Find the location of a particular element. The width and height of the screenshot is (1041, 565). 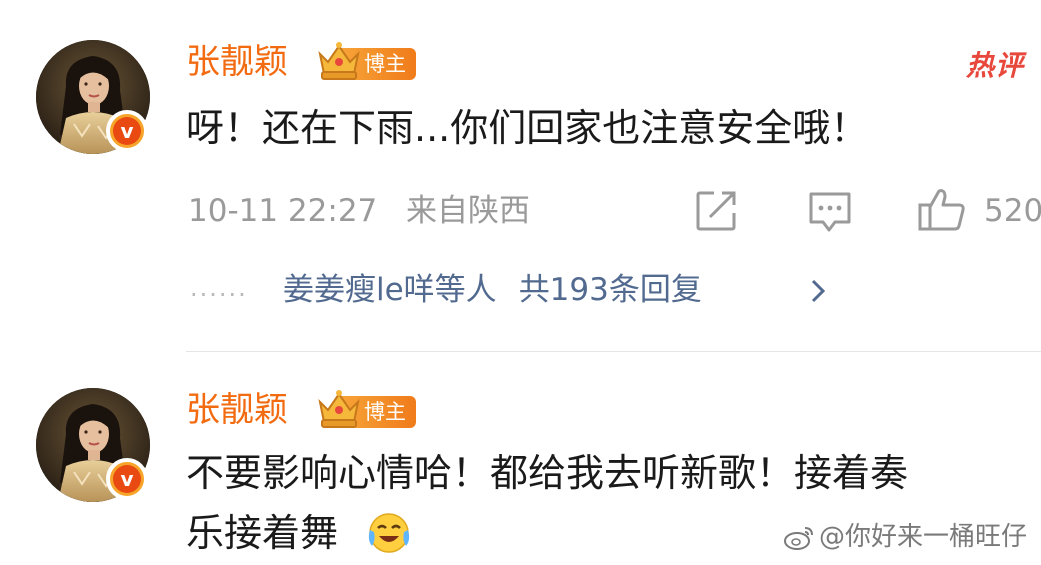

replies-link: 姜姜瘦le咩等人 共193条回复 is located at coordinates (492, 290).